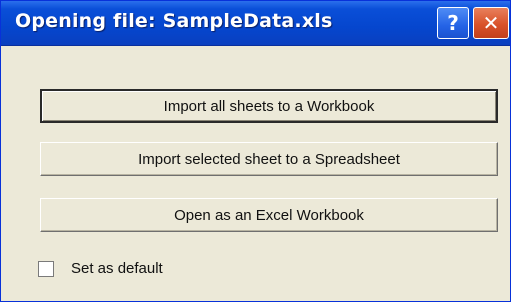 This screenshot has height=302, width=511. Describe the element at coordinates (117, 268) in the screenshot. I see `set-as-default-label: Set as default` at that location.